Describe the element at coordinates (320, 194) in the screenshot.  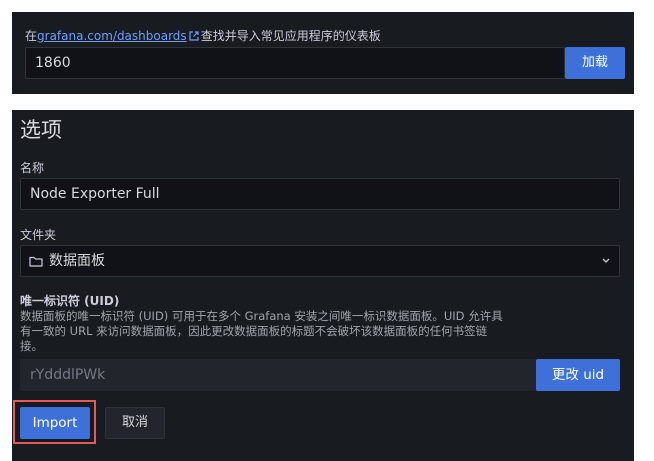
I see `name-input: Node Exporter Full` at that location.